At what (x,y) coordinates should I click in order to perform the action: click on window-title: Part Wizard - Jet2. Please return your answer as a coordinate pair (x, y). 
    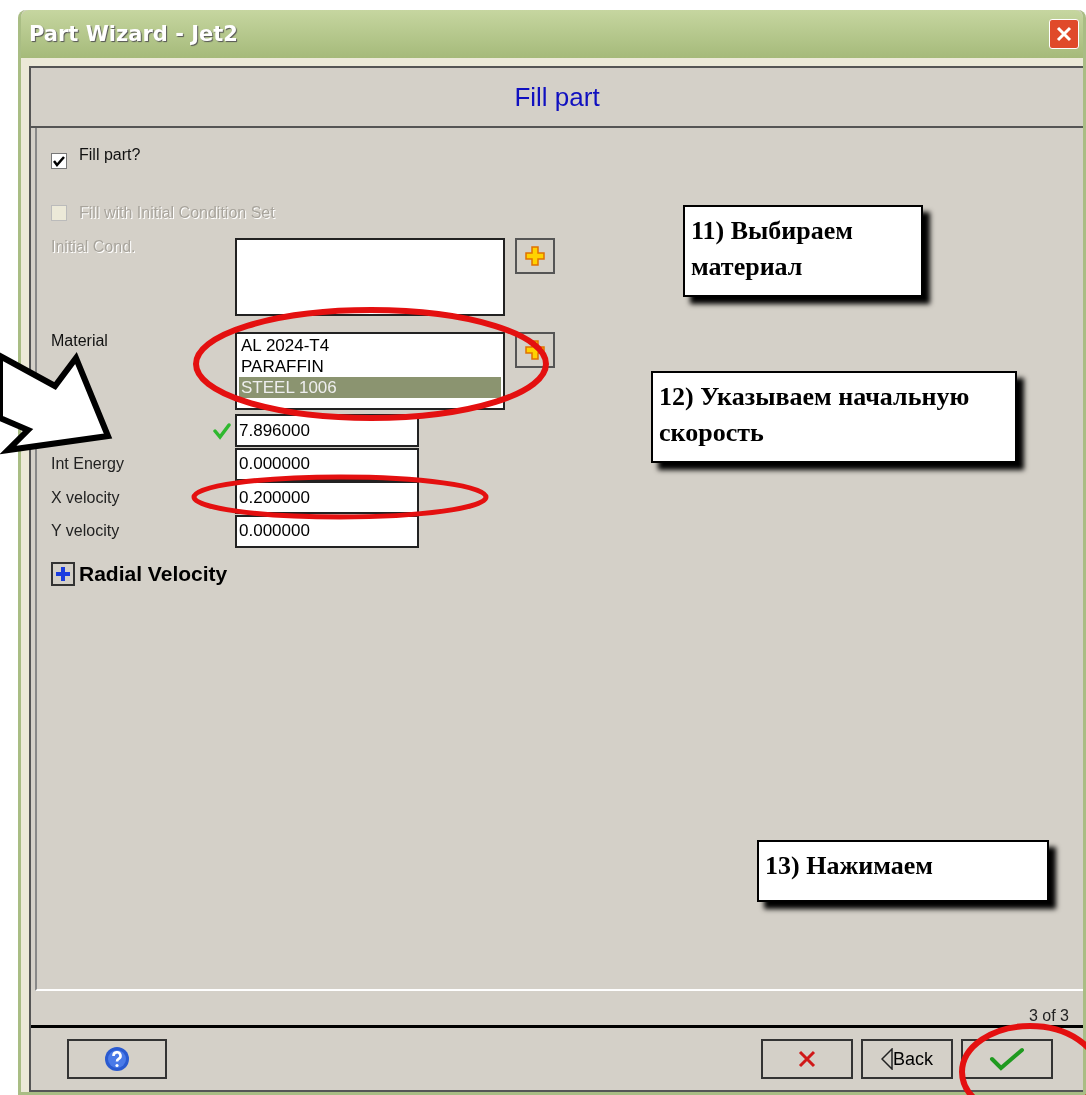
    Looking at the image, I should click on (133, 34).